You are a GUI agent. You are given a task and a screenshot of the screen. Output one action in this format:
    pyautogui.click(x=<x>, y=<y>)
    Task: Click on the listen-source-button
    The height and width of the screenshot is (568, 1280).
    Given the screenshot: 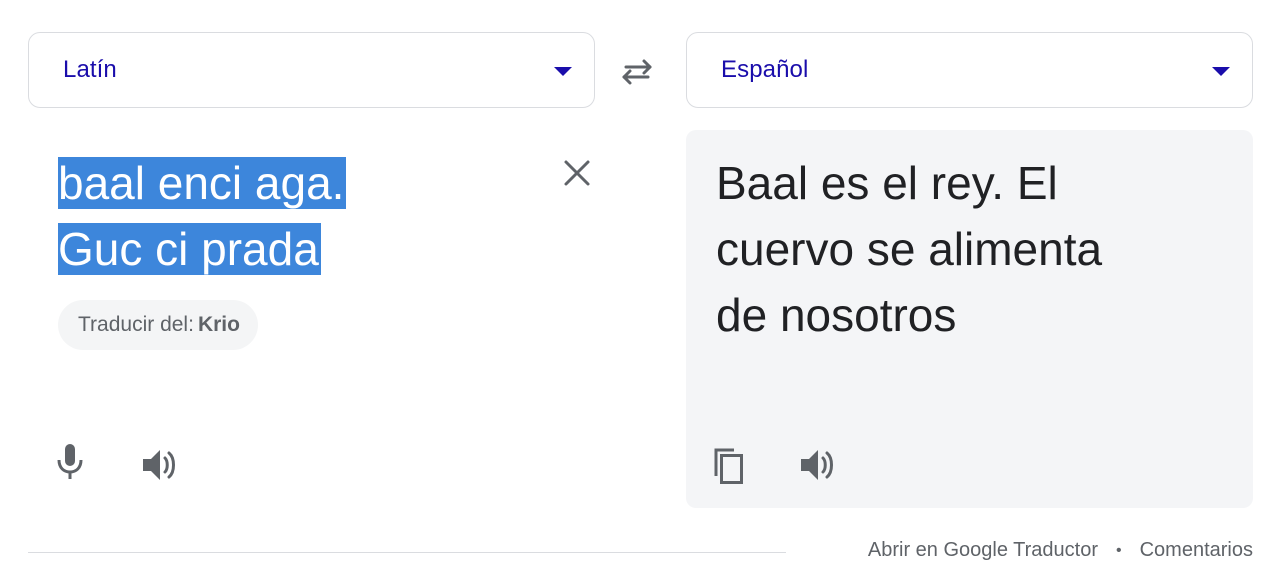 What is the action you would take?
    pyautogui.click(x=160, y=465)
    